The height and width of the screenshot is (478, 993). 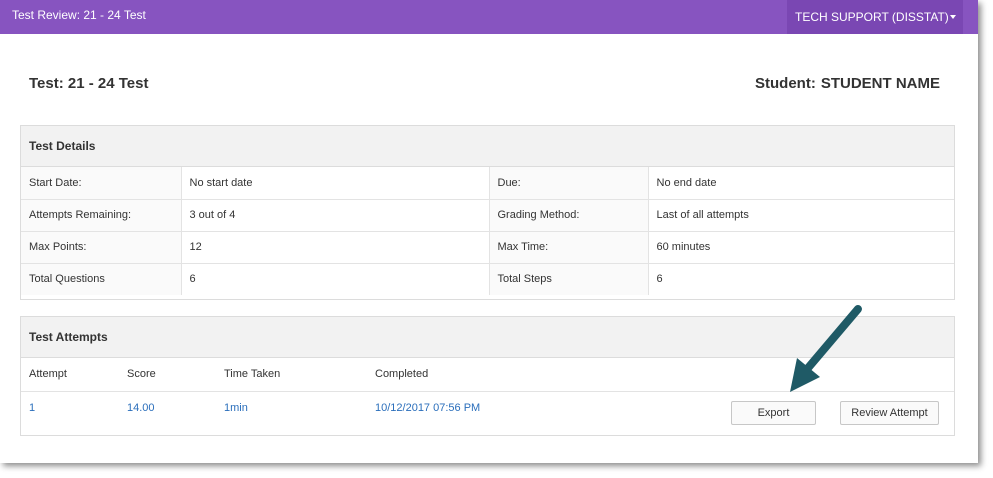 I want to click on attempt-completed: 10/12/2017 07:56 PM, so click(x=427, y=408).